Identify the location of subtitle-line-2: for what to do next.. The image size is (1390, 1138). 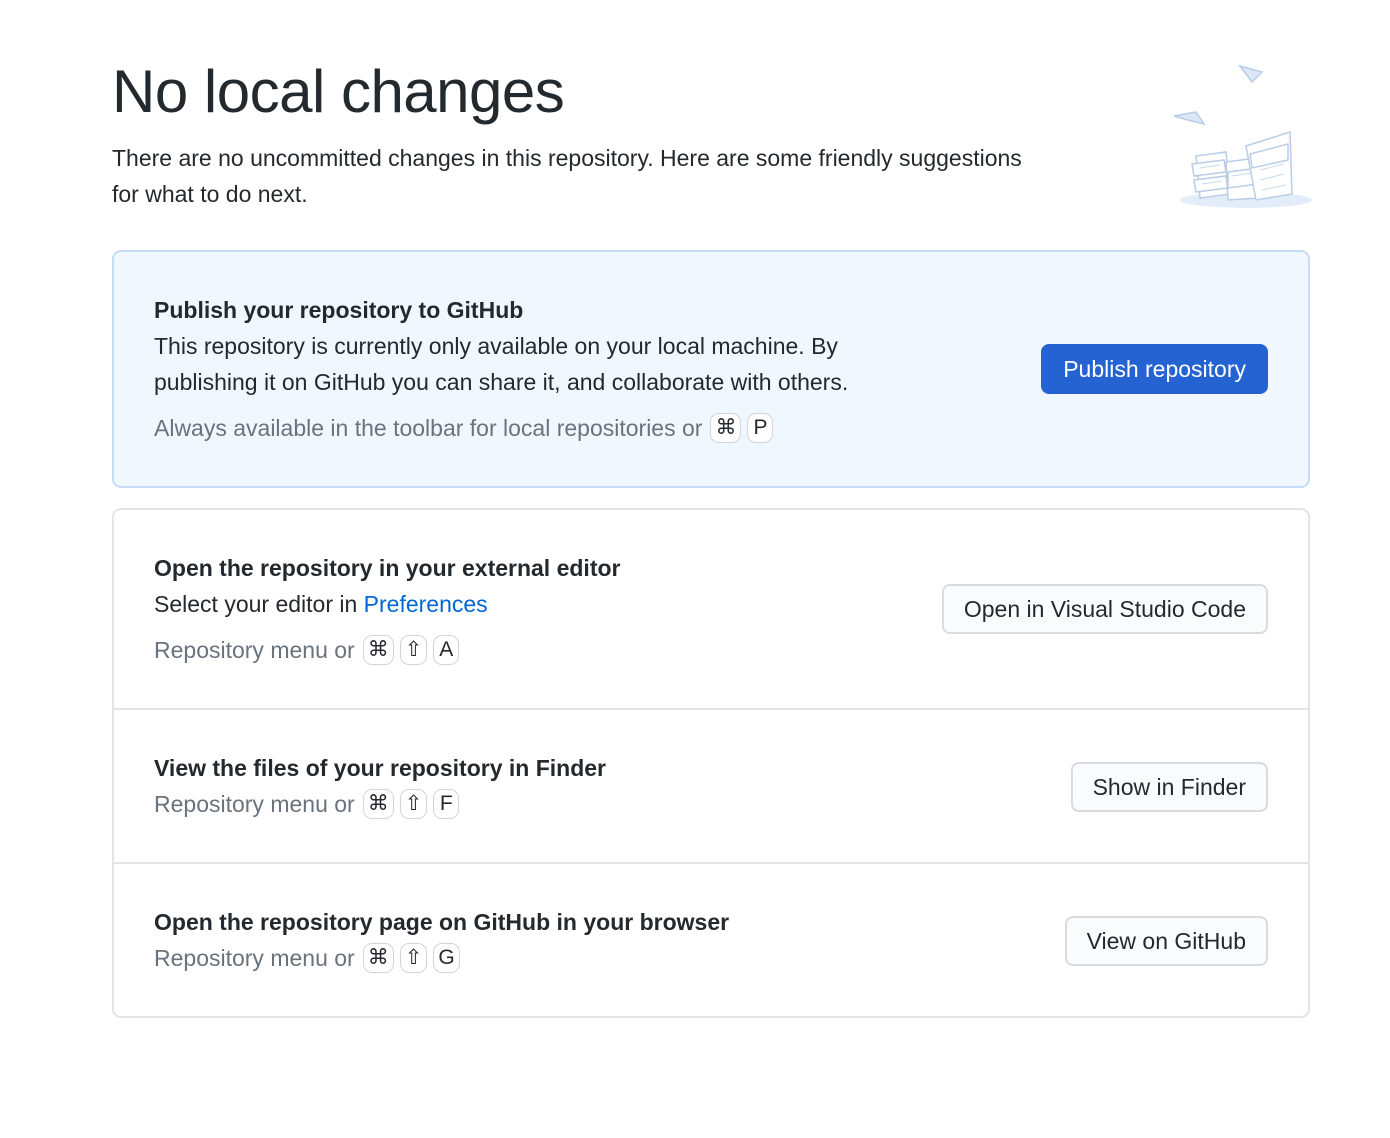
(210, 194).